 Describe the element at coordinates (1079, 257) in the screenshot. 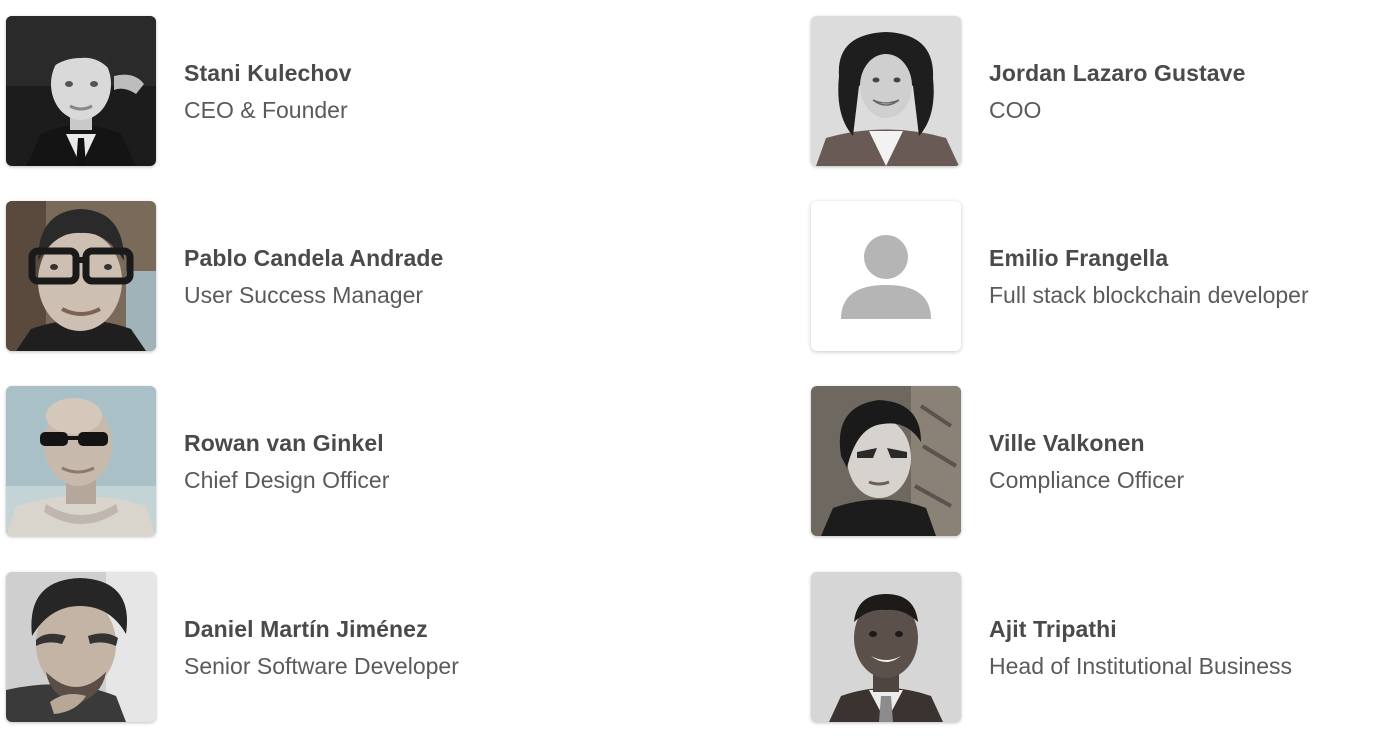

I see `member-name: Emilio Frangella` at that location.